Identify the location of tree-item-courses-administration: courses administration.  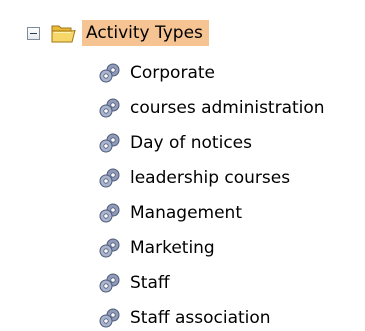
(211, 107).